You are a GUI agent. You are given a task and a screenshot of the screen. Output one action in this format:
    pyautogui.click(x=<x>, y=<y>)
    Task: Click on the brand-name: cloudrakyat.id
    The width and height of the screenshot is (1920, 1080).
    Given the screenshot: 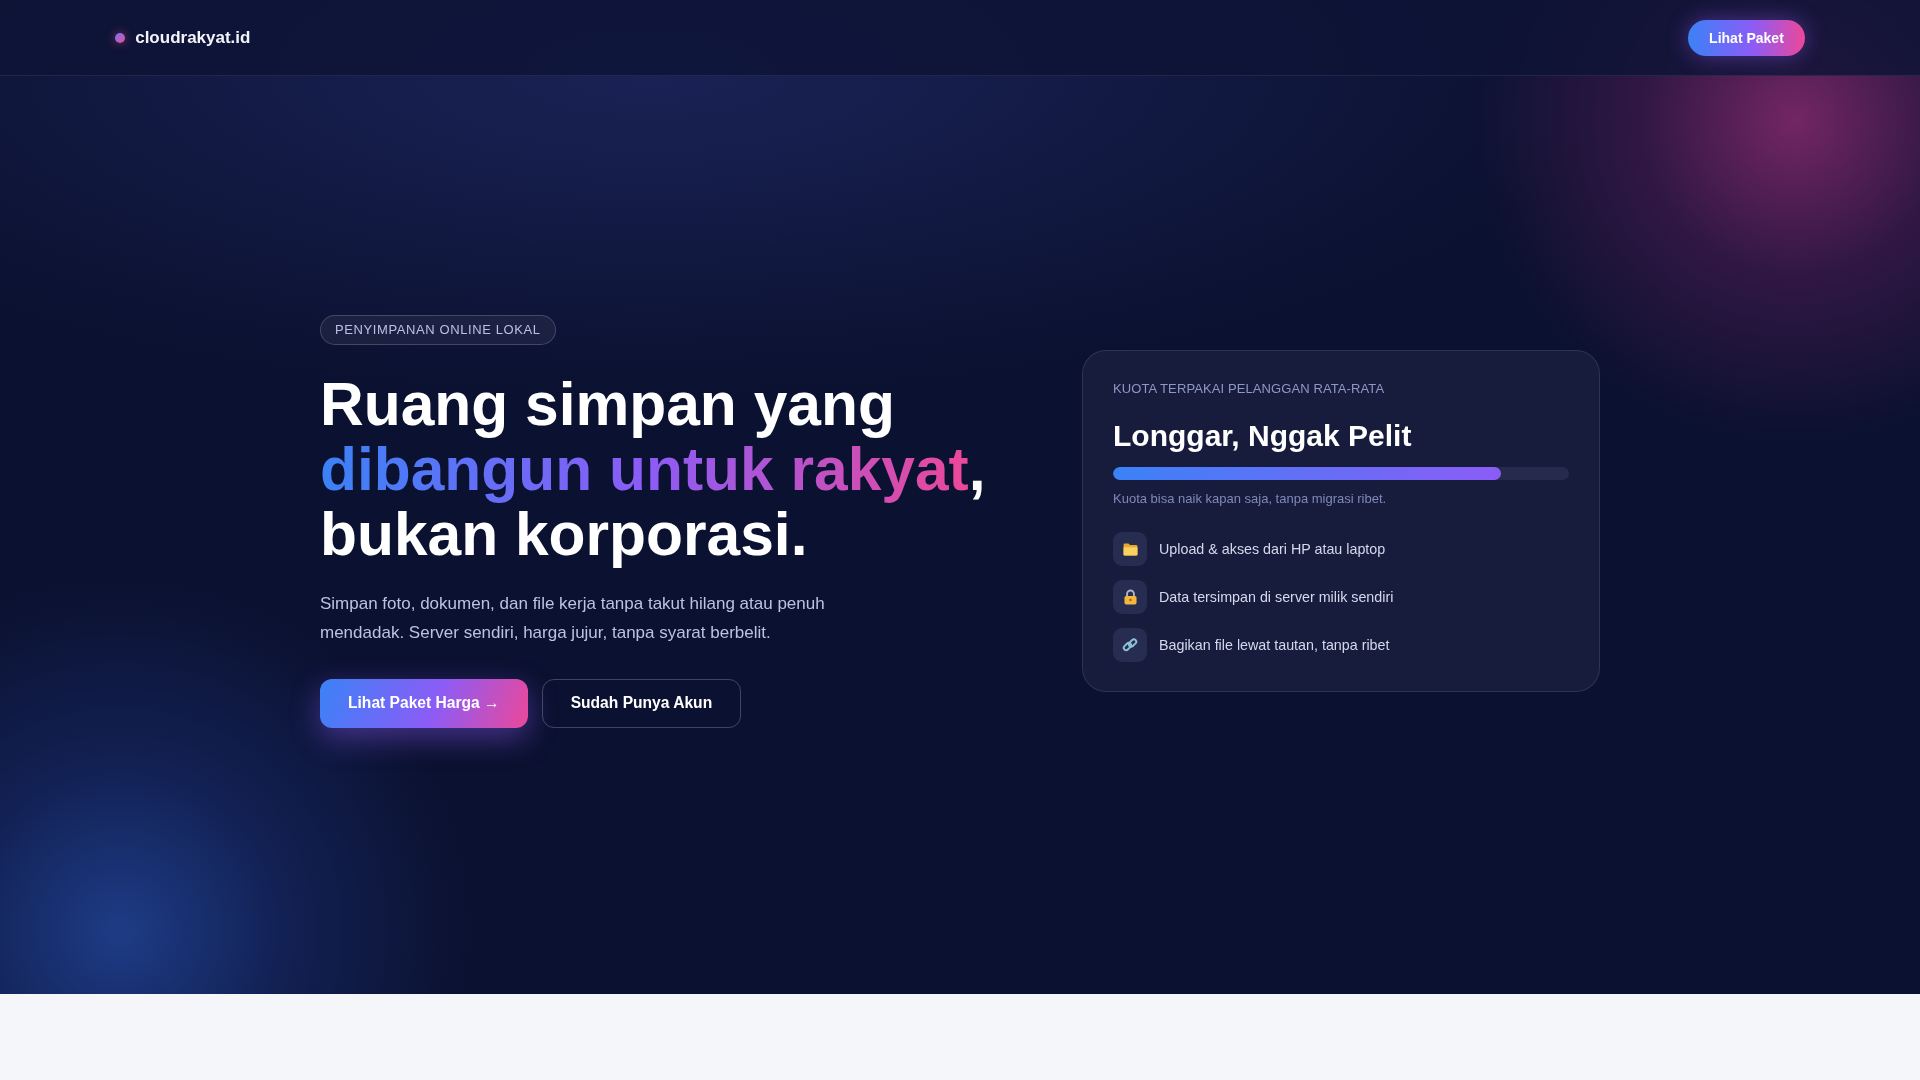 What is the action you would take?
    pyautogui.click(x=193, y=37)
    